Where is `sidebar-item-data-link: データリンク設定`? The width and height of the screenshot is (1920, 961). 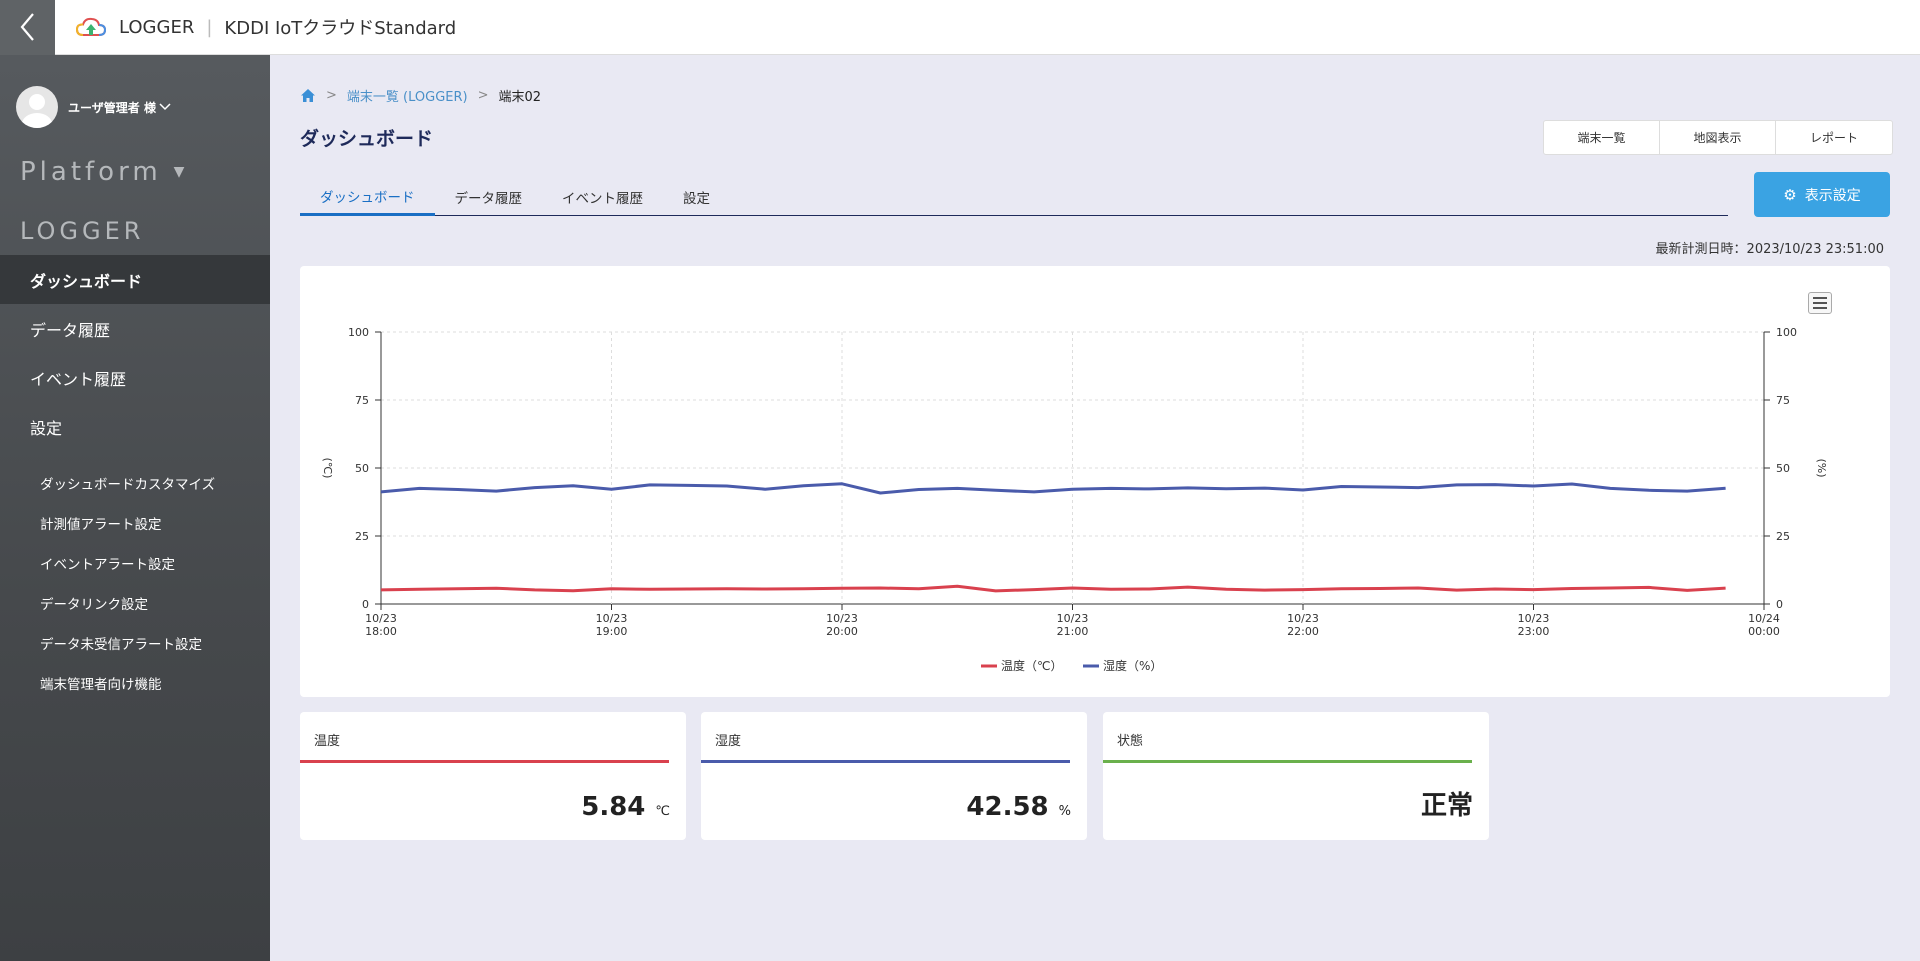 sidebar-item-data-link: データリンク設定 is located at coordinates (135, 603).